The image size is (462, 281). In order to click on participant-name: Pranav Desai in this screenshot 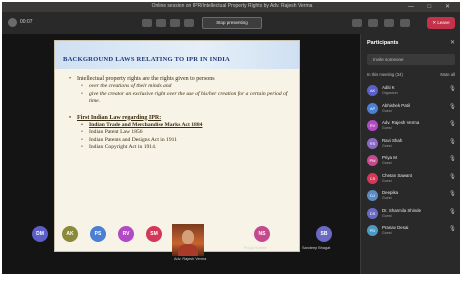, I will do `click(395, 227)`.